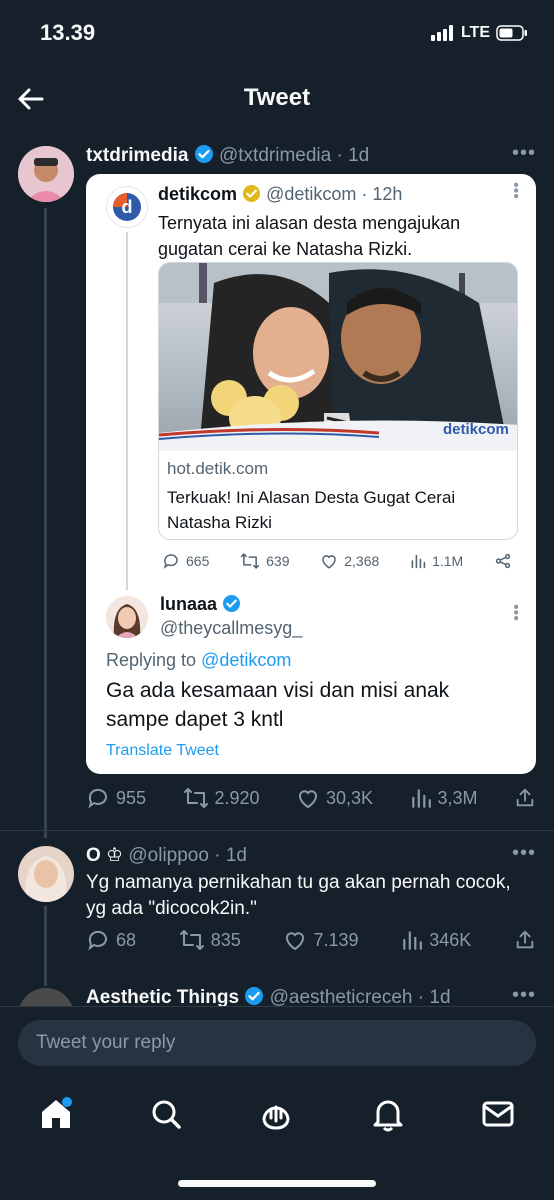 This screenshot has width=554, height=1200. Describe the element at coordinates (162, 751) in the screenshot. I see `translate-link: Translate Tweet` at that location.